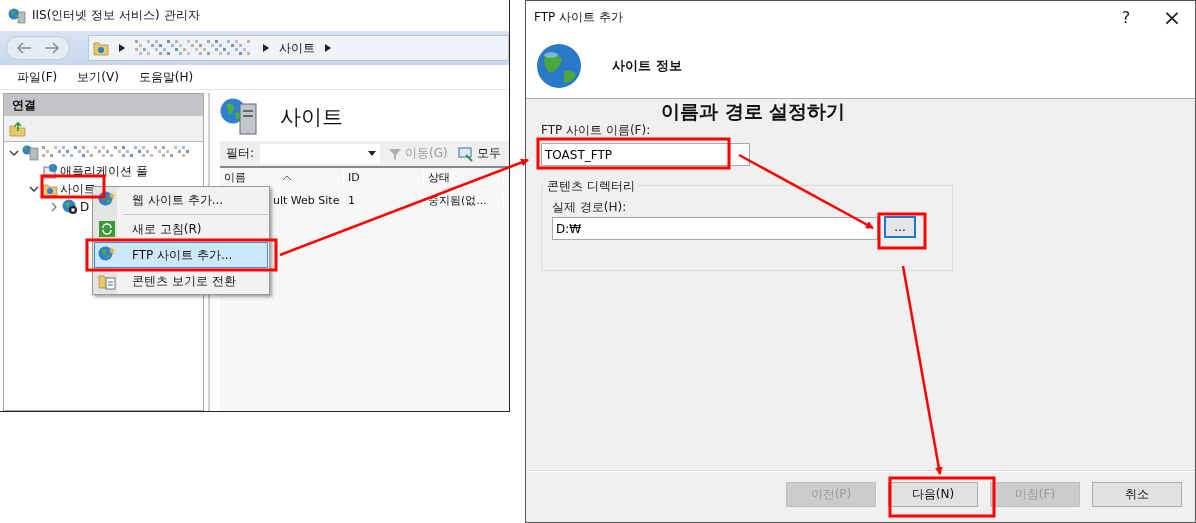  What do you see at coordinates (181, 281) in the screenshot?
I see `menu-item: 콘텐츠 보기로 전환` at bounding box center [181, 281].